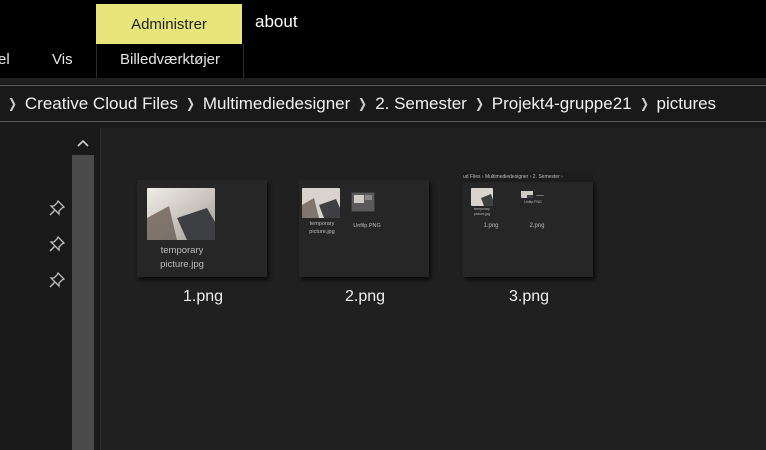 The width and height of the screenshot is (766, 450). I want to click on context-tab-label: Billedværktøjer, so click(170, 59).